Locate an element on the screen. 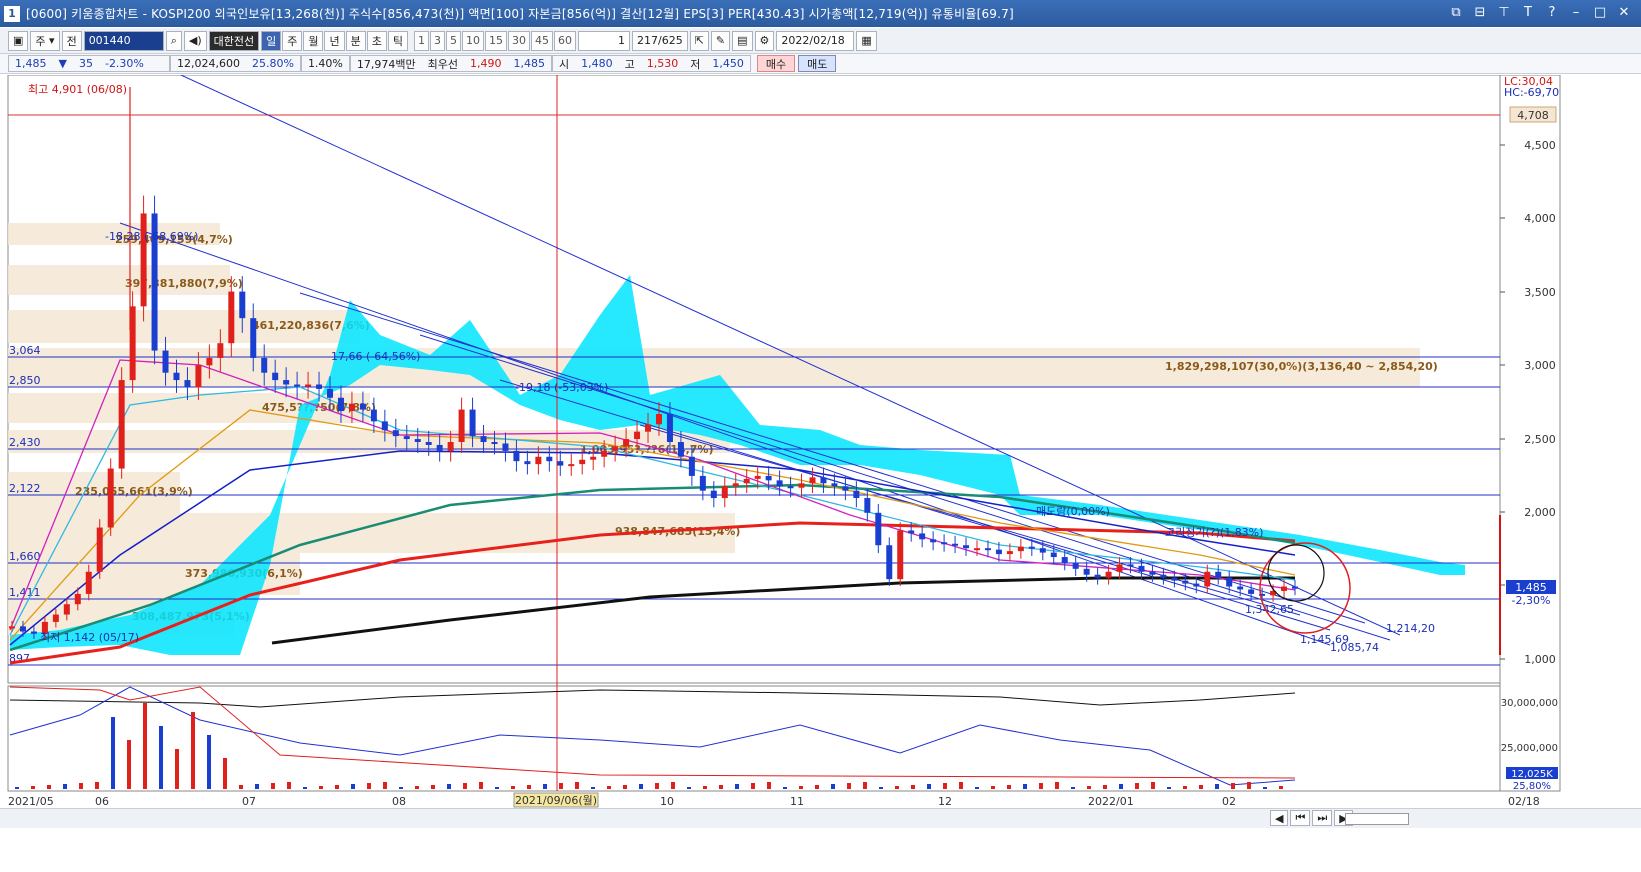 The image size is (1641, 872). scroll-thumb is located at coordinates (1377, 819).